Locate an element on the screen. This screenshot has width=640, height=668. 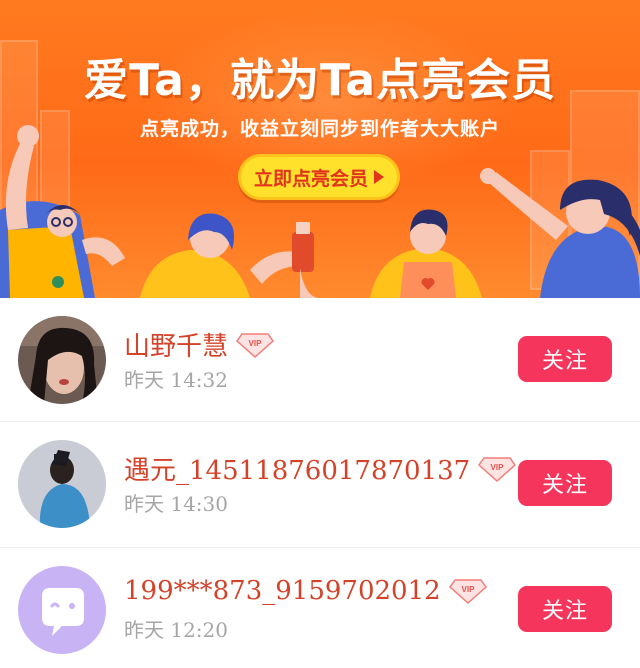
follow-time: 昨天 12:20 is located at coordinates (176, 630).